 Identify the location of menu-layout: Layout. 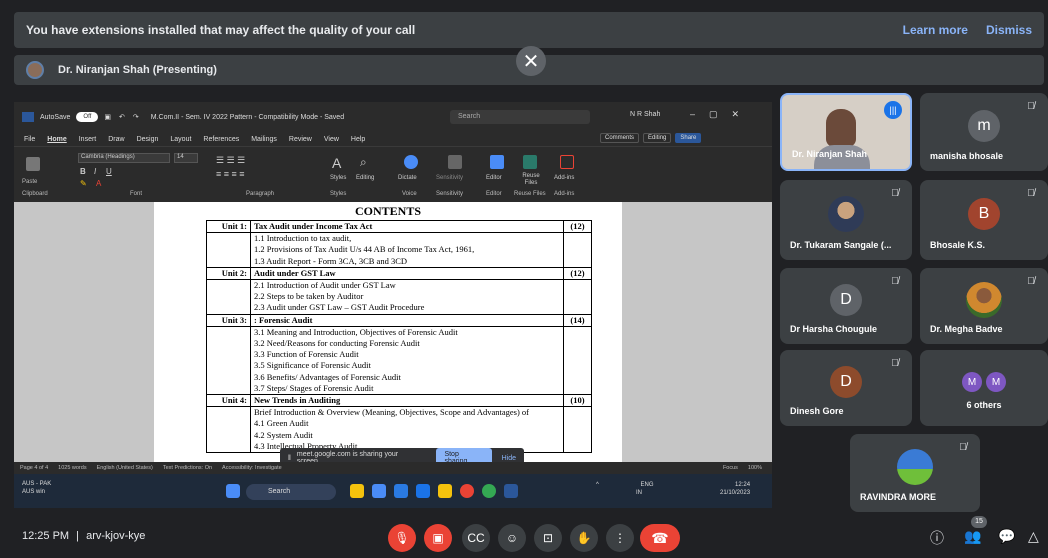
(180, 139).